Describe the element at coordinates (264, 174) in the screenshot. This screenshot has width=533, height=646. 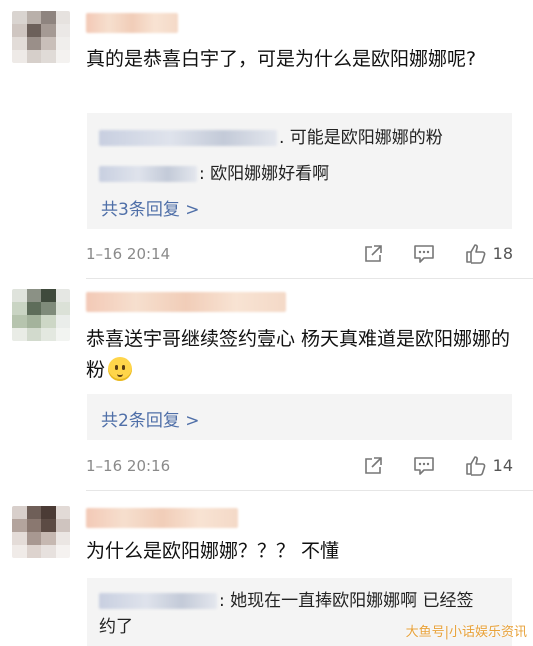
I see `reply-text: : 欧阳娜娜好看啊` at that location.